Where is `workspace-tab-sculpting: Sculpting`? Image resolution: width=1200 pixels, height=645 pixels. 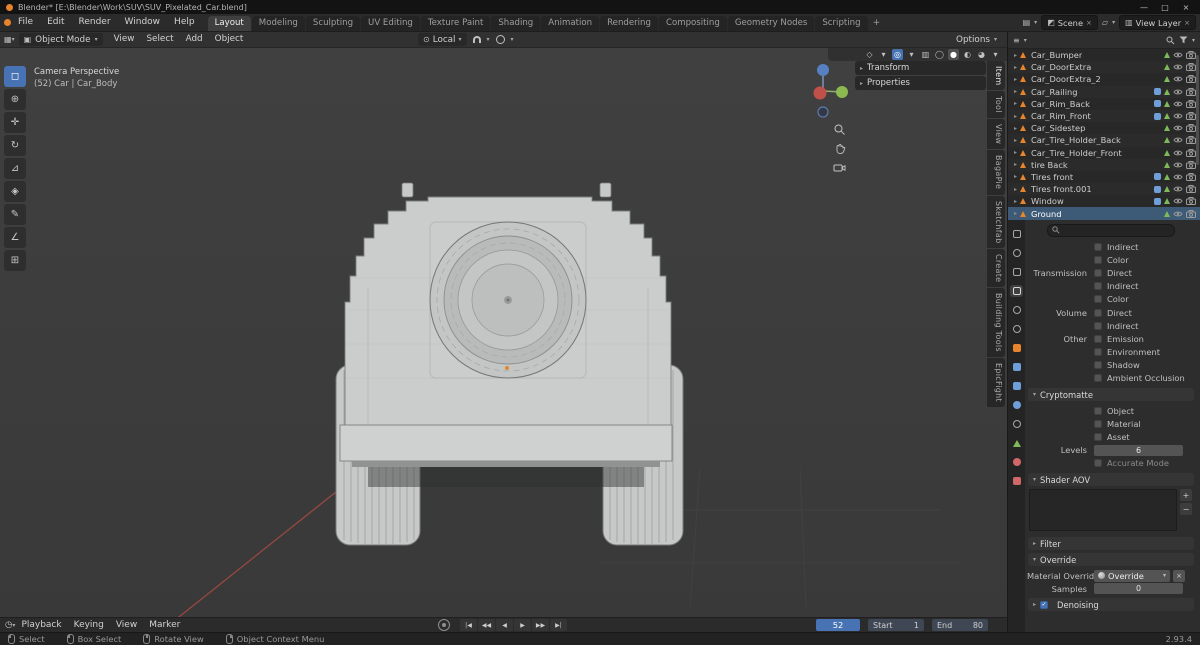 workspace-tab-sculpting: Sculpting is located at coordinates (333, 23).